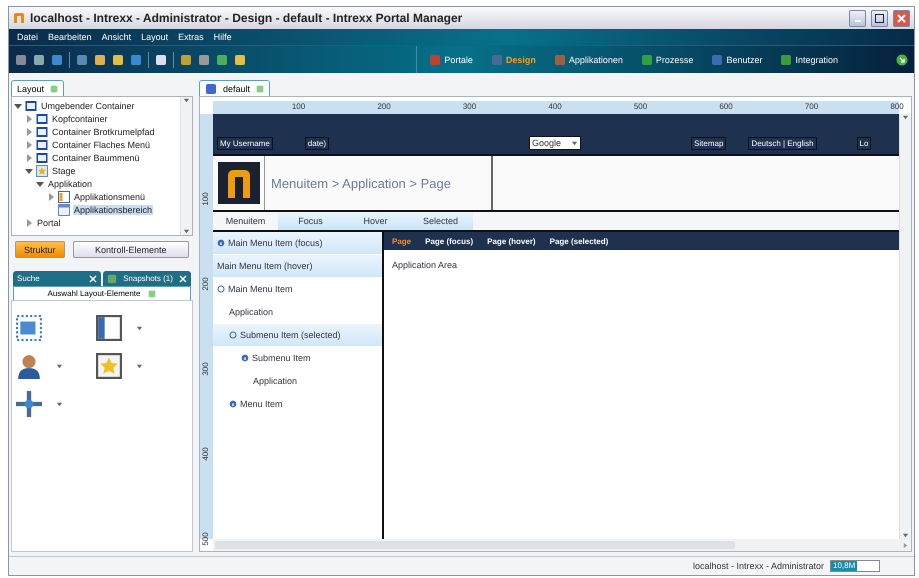 Image resolution: width=919 pixels, height=578 pixels. I want to click on panel-tab: Snapshots (1), so click(147, 278).